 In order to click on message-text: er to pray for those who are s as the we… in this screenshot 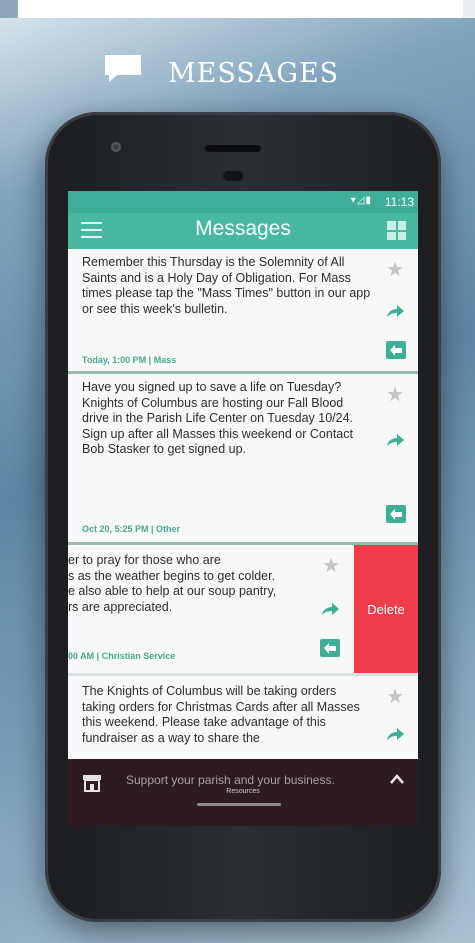, I will do `click(188, 584)`.